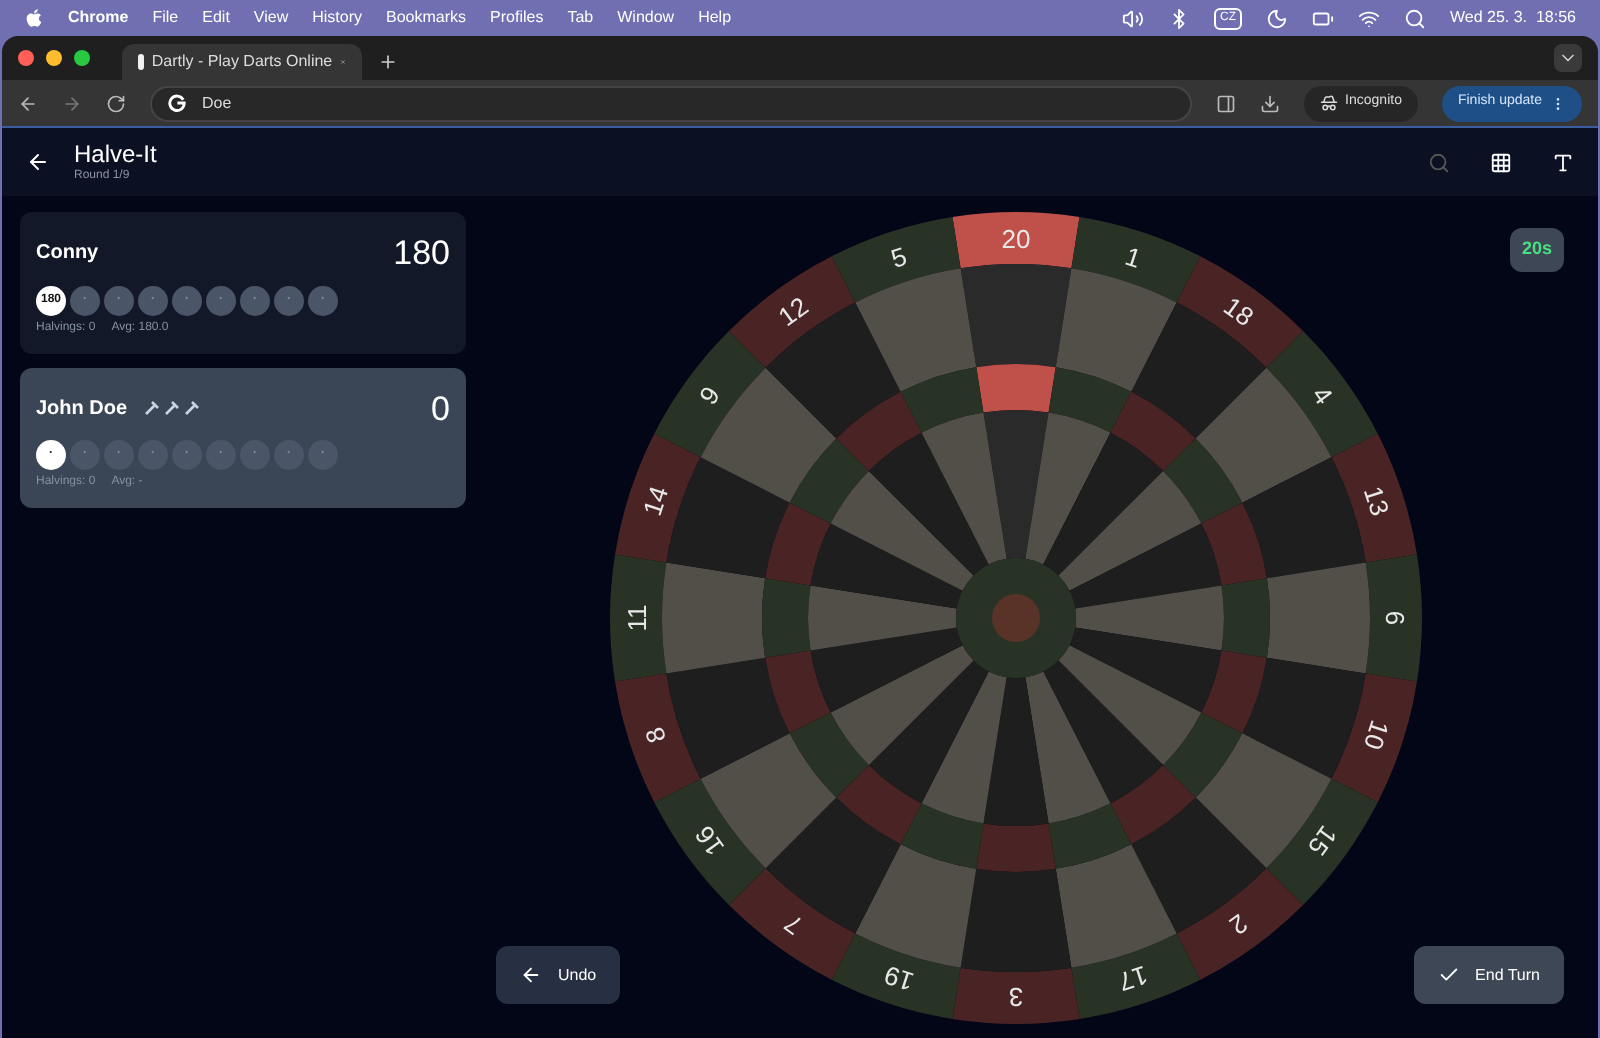 This screenshot has height=1038, width=1600. Describe the element at coordinates (1276, 18) in the screenshot. I see `moon-icon` at that location.